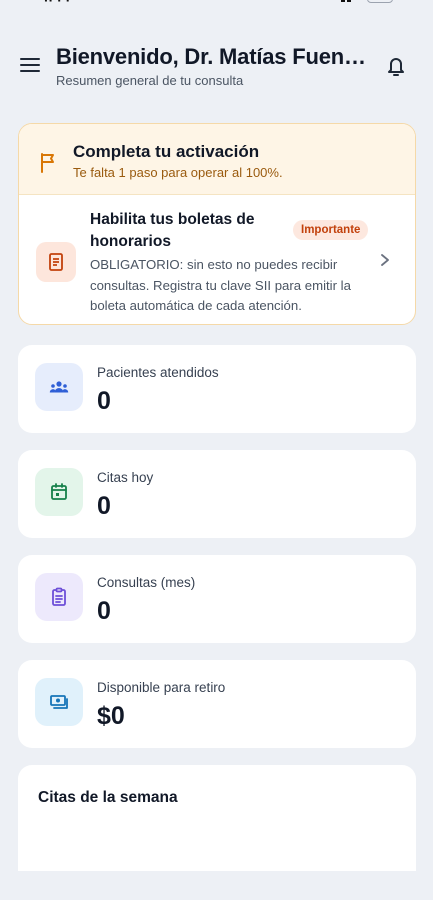 Image resolution: width=433 pixels, height=900 pixels. I want to click on stat-label: Consultas (mes), so click(146, 582).